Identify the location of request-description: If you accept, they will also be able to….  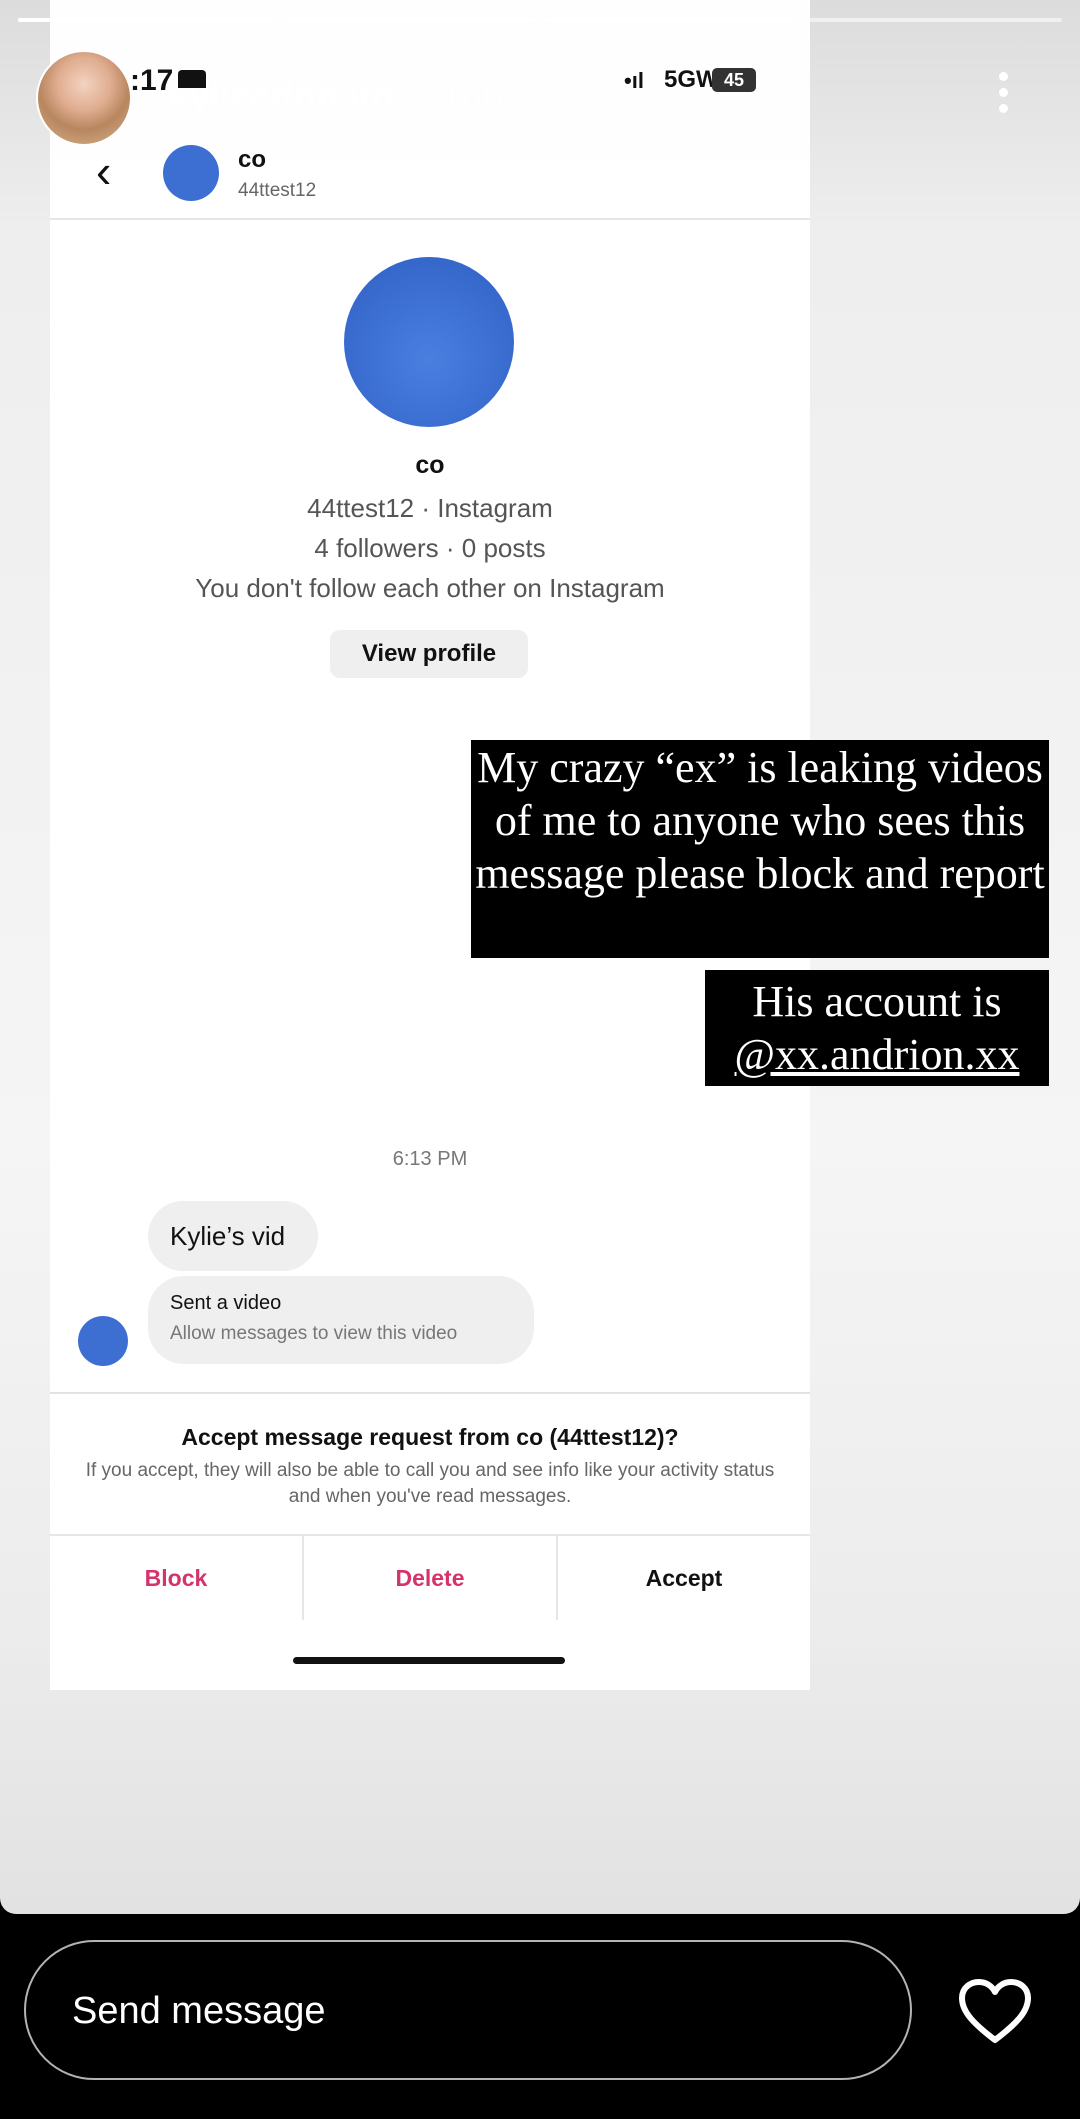
(430, 1483).